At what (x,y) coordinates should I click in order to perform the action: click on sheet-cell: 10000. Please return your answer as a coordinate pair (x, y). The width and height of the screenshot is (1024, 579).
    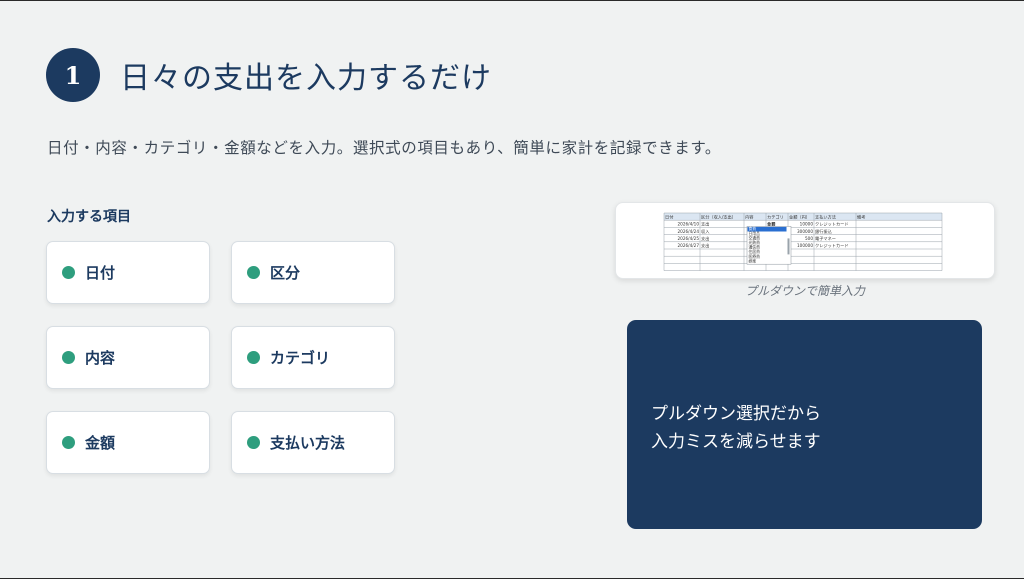
    Looking at the image, I should click on (807, 224).